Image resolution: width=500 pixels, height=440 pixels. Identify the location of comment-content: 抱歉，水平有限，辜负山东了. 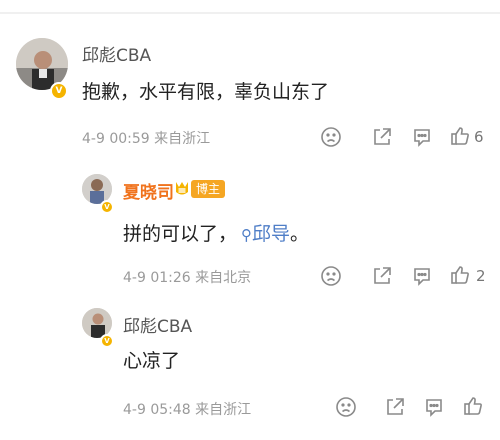
(206, 92).